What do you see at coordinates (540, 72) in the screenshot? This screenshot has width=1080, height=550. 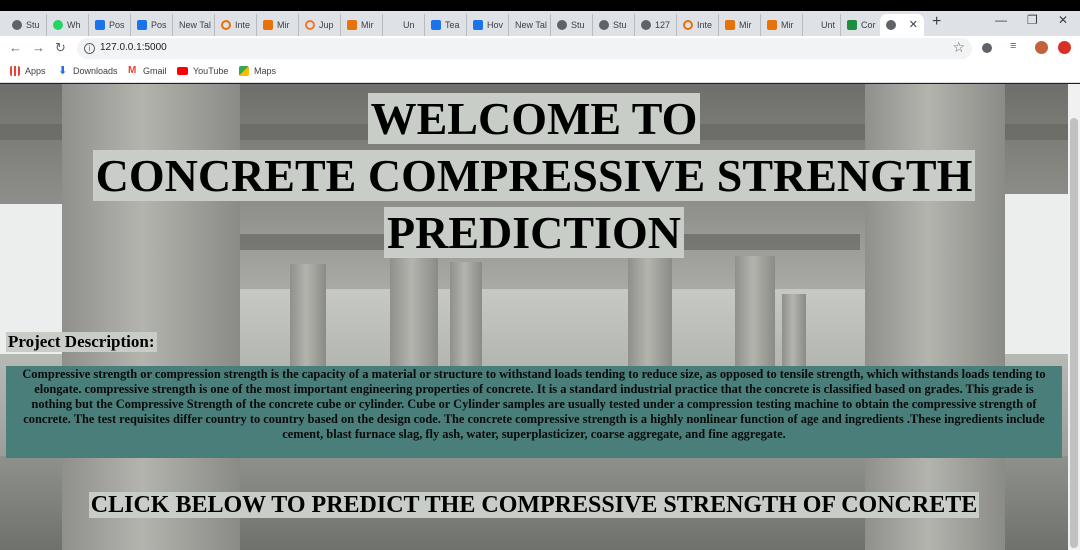 I see `bookmarks-bar: Apps ⬇ Downloads M Gmail YouTube Maps` at bounding box center [540, 72].